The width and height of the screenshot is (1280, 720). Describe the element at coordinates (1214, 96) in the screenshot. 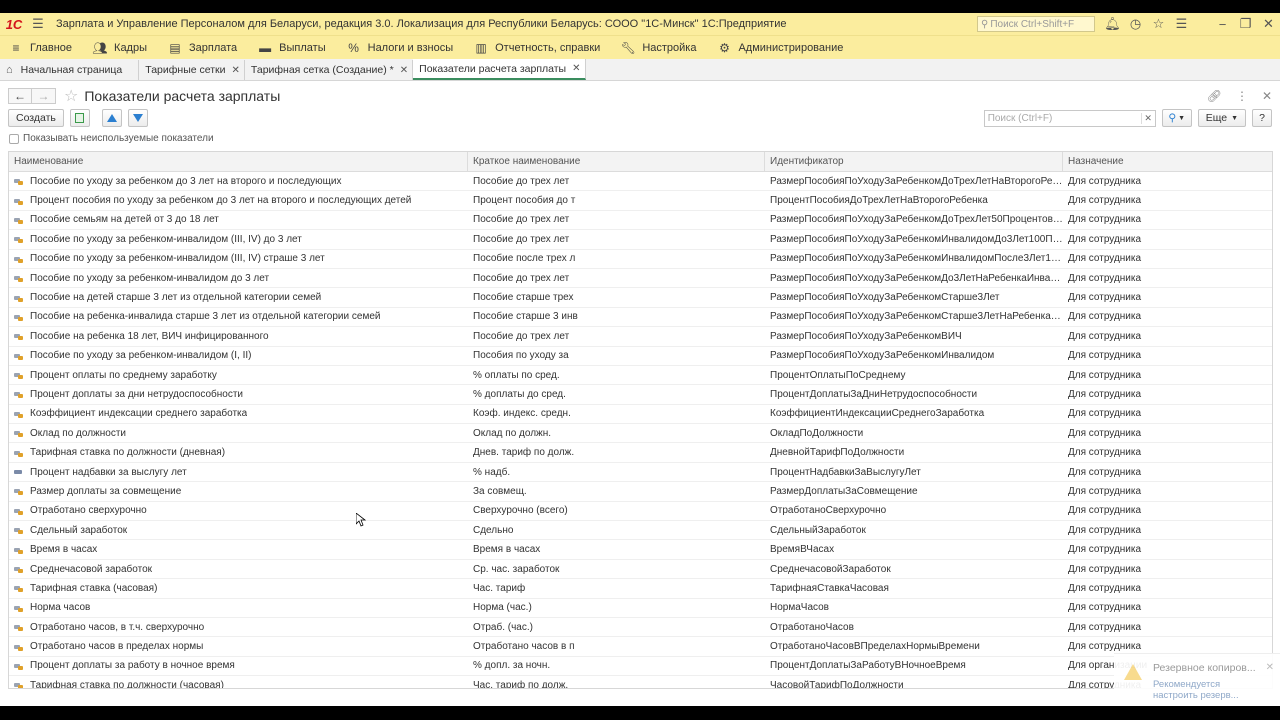

I see `link-icon: 🔗︎` at that location.